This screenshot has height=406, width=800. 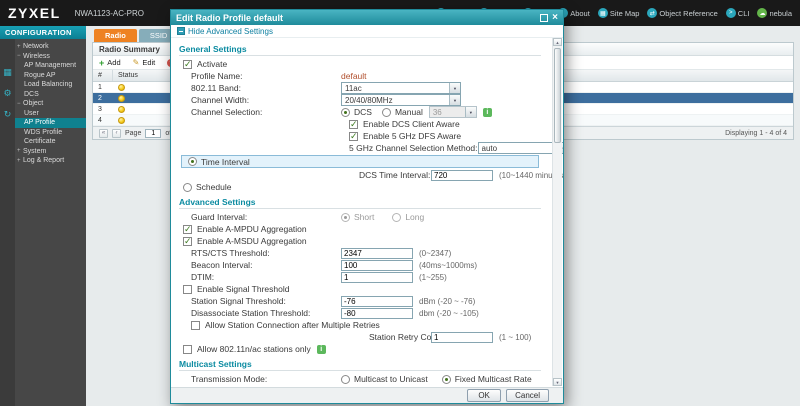 I want to click on site-map-link: ▦ Site Map, so click(x=618, y=13).